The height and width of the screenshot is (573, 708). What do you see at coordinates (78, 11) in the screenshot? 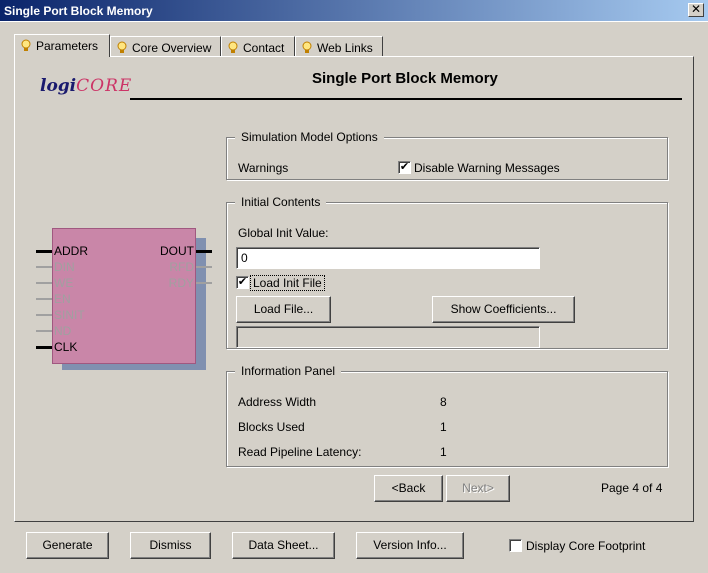
I see `window-title: Single Port Block Memory` at bounding box center [78, 11].